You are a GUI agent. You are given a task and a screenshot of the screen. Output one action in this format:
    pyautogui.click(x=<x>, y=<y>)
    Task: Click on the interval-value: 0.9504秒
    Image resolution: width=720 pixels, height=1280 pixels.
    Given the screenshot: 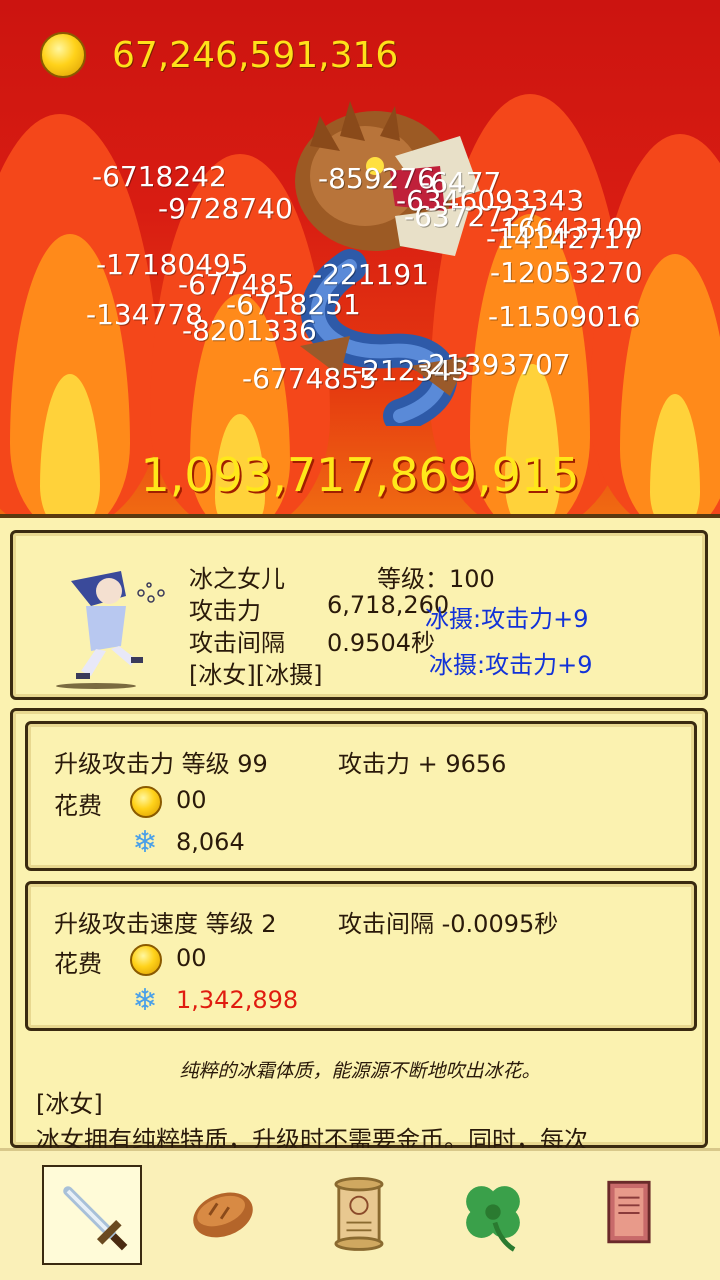 What is the action you would take?
    pyautogui.click(x=381, y=643)
    